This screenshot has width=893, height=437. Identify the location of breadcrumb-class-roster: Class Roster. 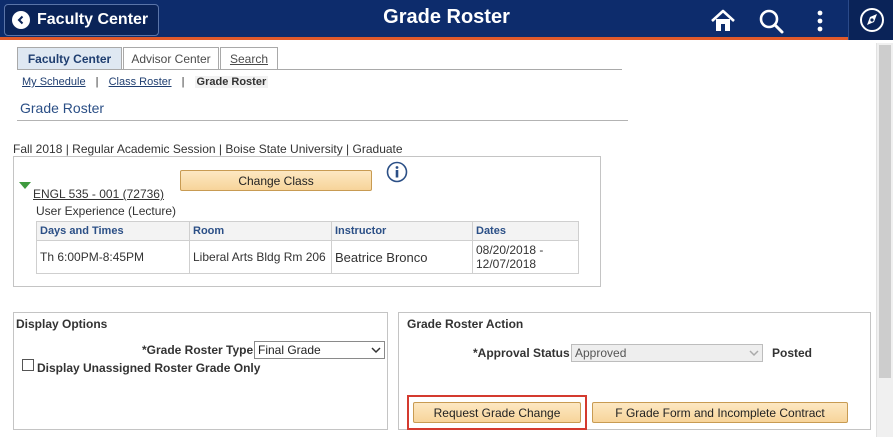
(140, 82).